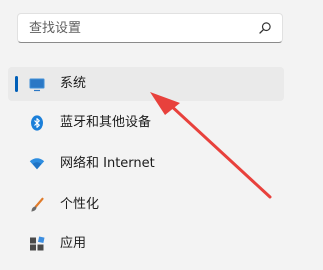 The height and width of the screenshot is (270, 323). What do you see at coordinates (16, 84) in the screenshot?
I see `selection-indicator` at bounding box center [16, 84].